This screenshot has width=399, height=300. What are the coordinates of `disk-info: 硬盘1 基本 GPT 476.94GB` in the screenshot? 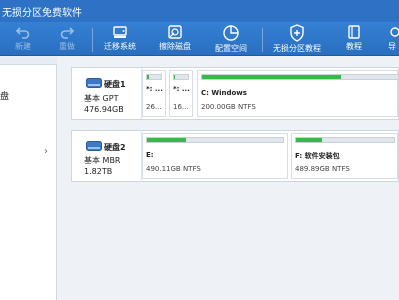 It's located at (107, 93).